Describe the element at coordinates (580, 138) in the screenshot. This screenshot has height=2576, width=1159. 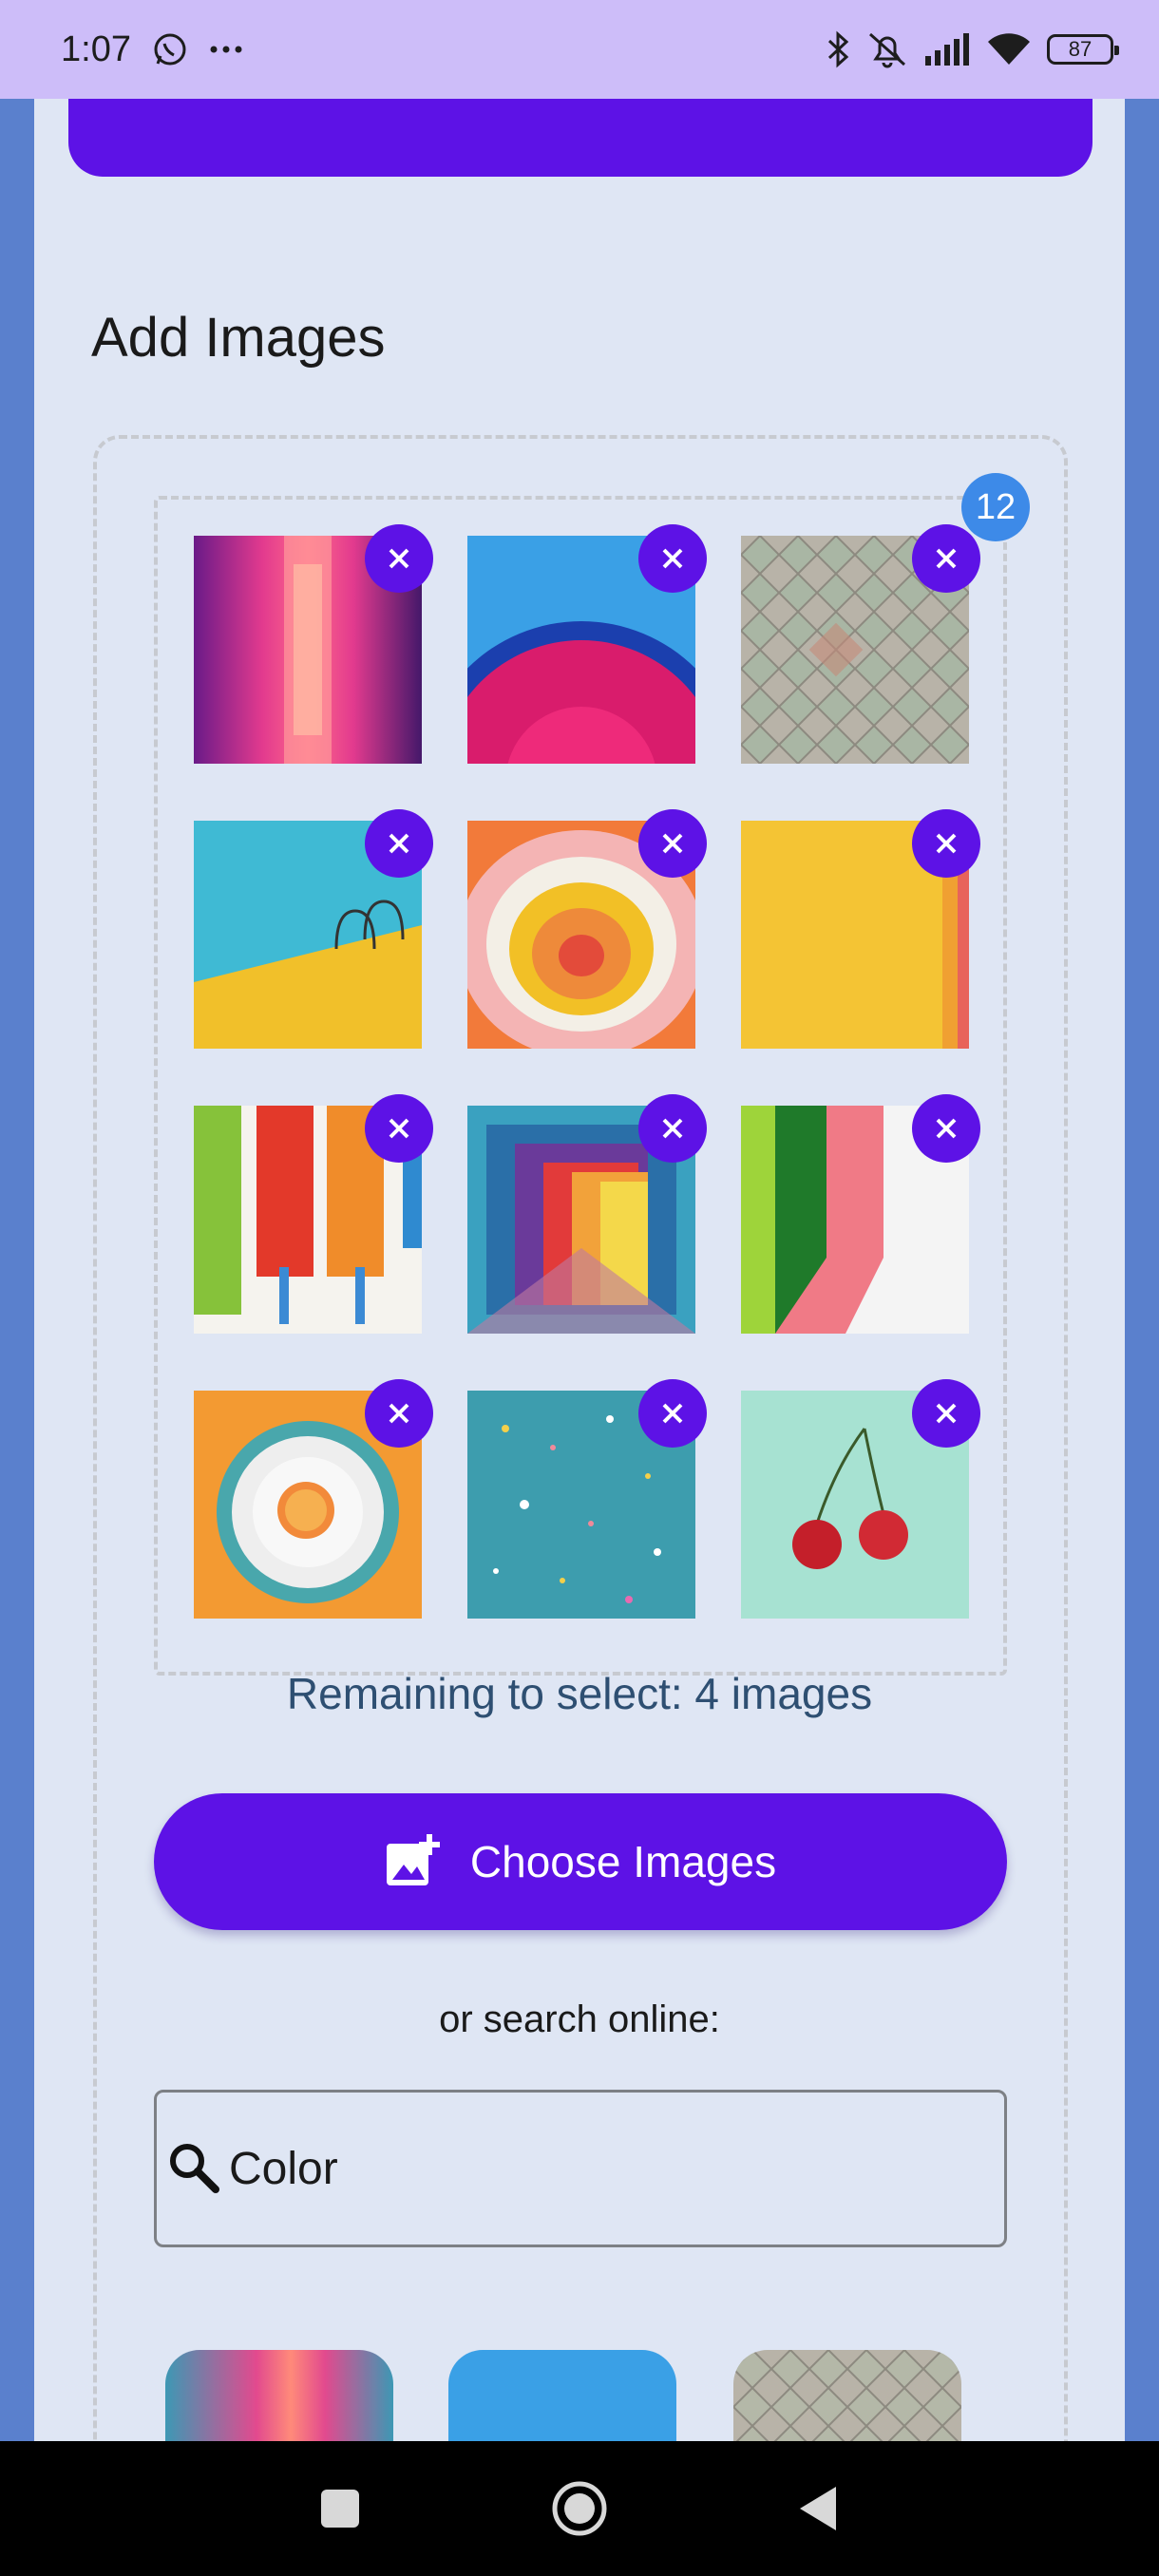
I see `top-action-button` at that location.